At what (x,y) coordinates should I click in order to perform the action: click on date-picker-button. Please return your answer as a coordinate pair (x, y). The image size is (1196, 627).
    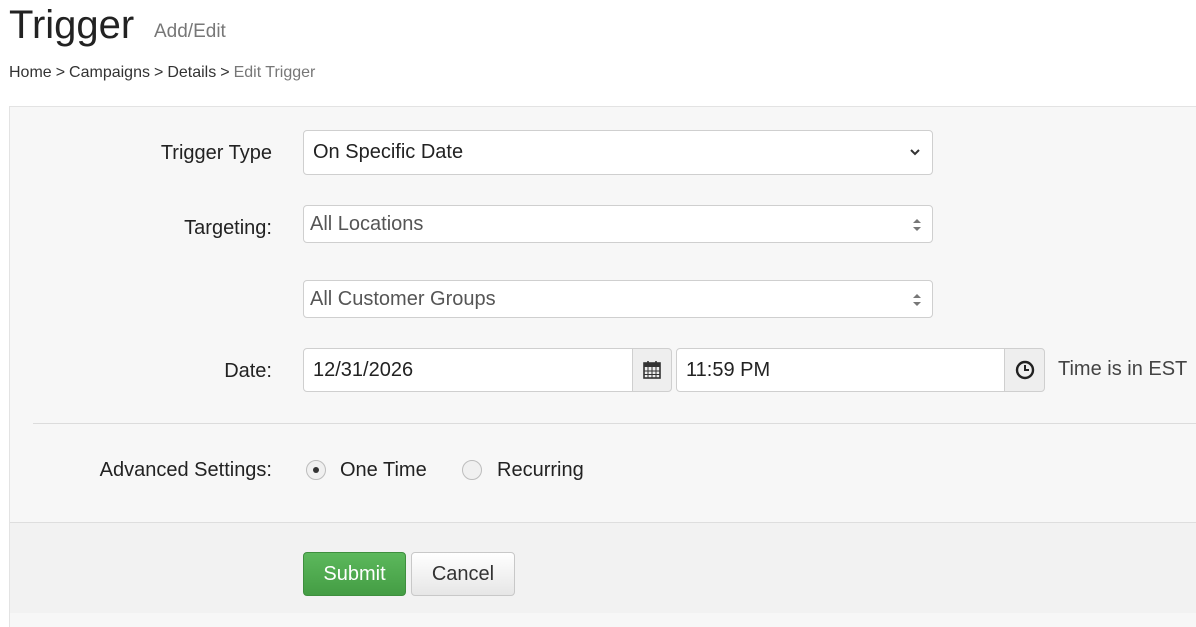
    Looking at the image, I should click on (652, 370).